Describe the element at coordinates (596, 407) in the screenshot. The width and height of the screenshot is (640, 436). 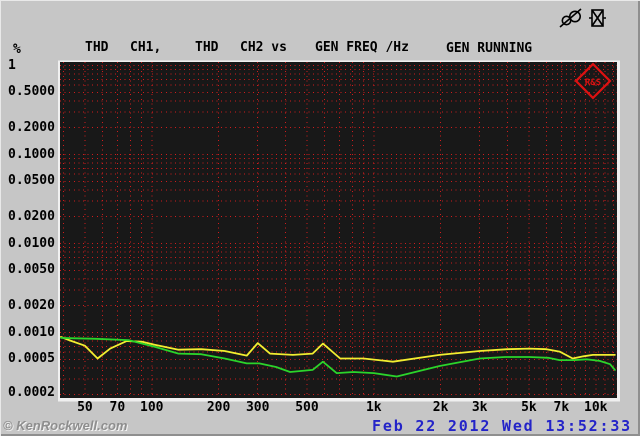
I see `x-tick-label: 10k` at that location.